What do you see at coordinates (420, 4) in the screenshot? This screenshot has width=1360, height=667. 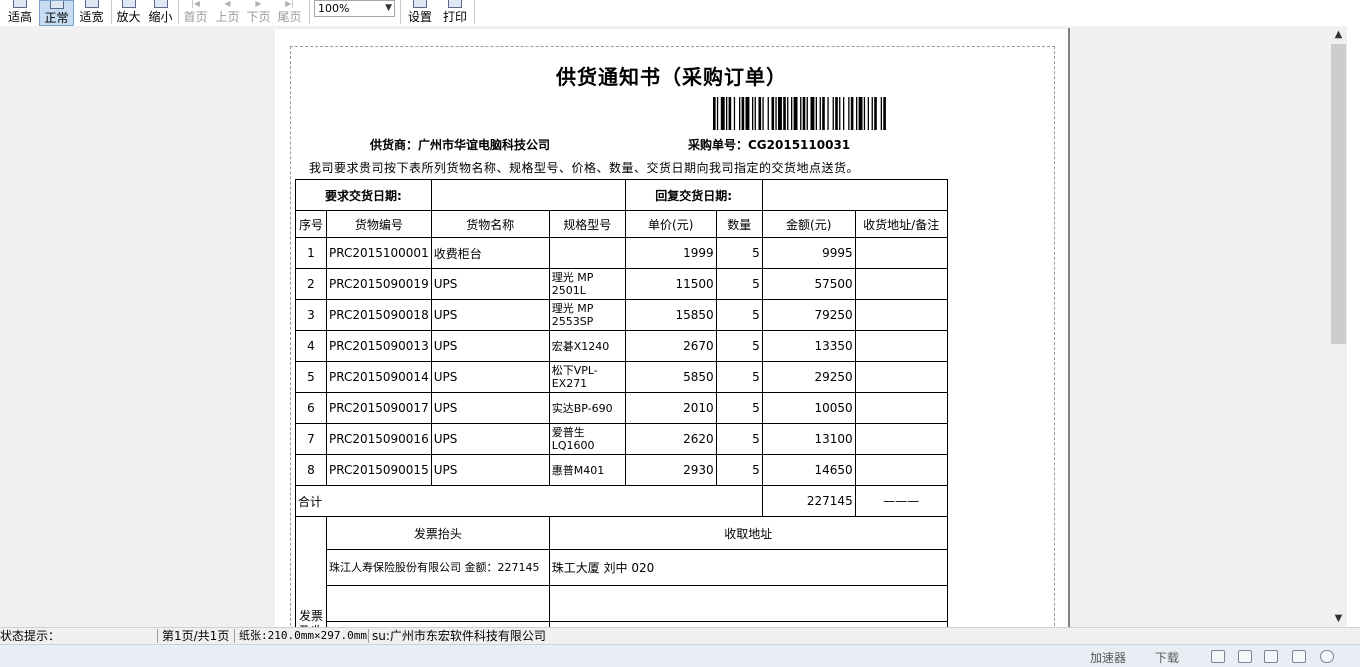 I see `settings-icon` at bounding box center [420, 4].